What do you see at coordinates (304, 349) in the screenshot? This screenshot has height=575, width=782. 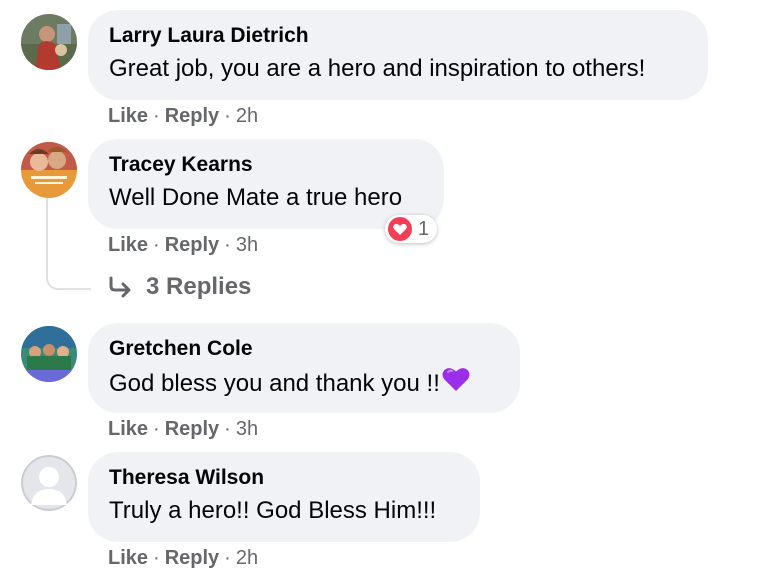 I see `comment-author: Gretchen Cole` at bounding box center [304, 349].